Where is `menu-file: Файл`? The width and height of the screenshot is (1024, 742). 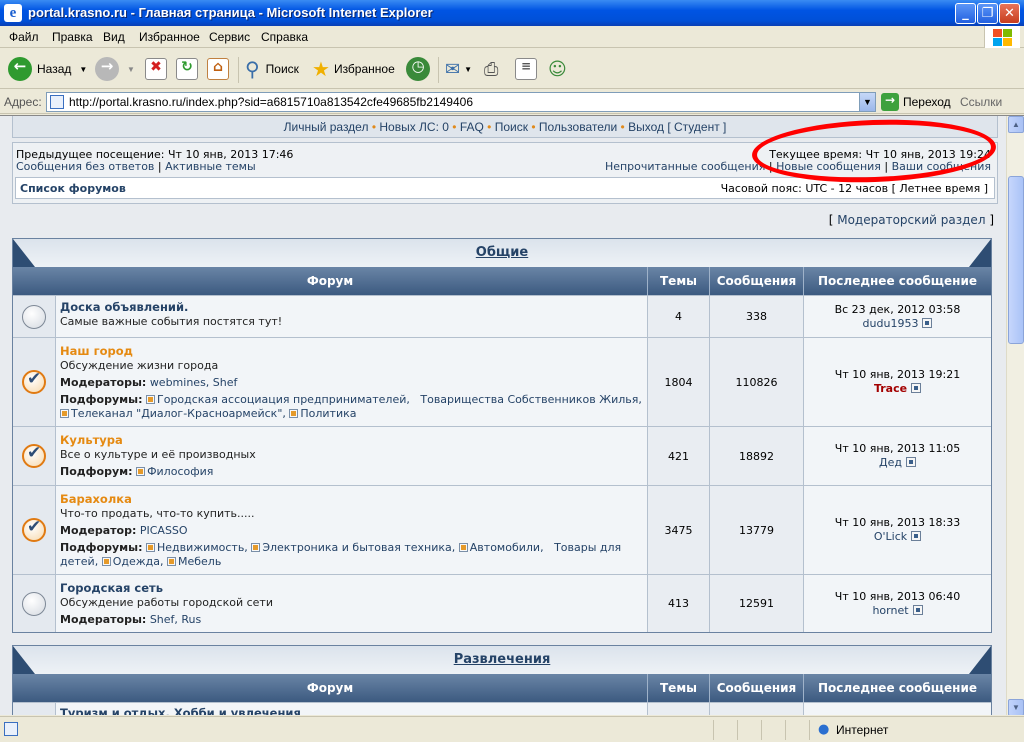 menu-file: Файл is located at coordinates (24, 37).